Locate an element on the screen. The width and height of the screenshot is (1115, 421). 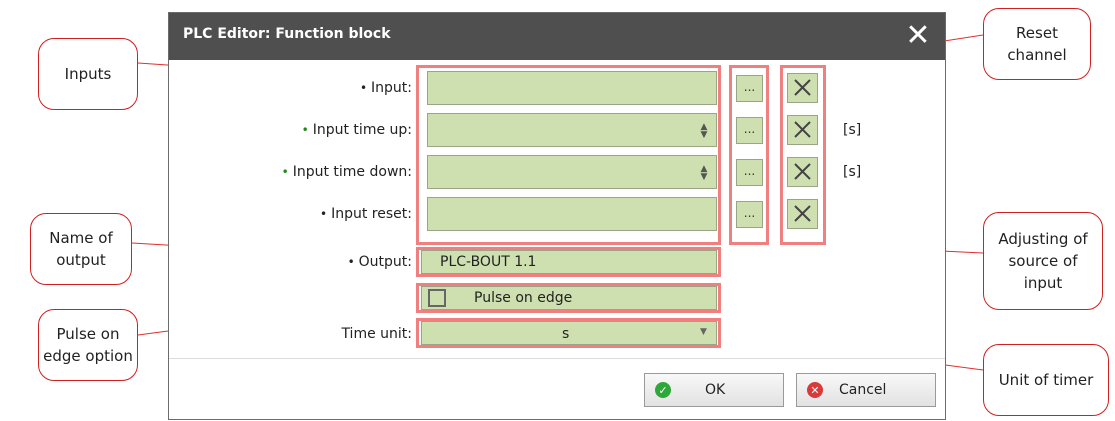
reset-channel-button-input is located at coordinates (802, 88).